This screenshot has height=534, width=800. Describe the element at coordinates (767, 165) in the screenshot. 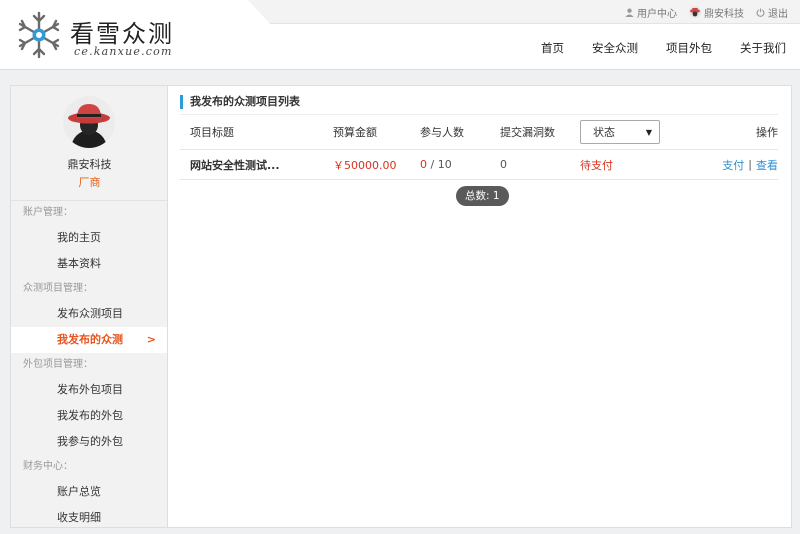

I see `view-link: 查看` at that location.